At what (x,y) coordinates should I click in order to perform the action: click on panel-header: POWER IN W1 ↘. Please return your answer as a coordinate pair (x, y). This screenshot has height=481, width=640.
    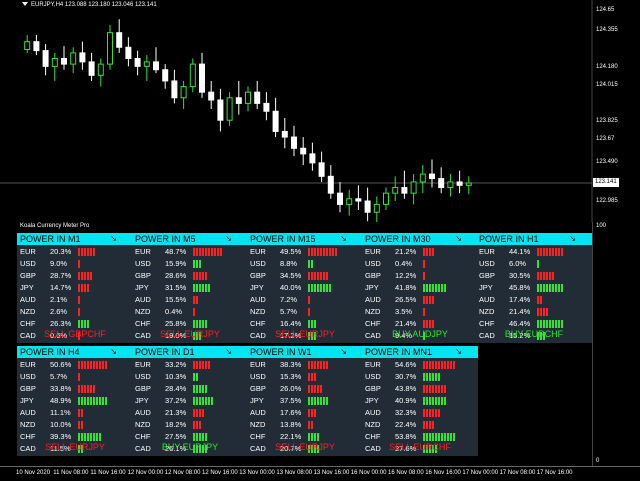
    Looking at the image, I should click on (305, 352).